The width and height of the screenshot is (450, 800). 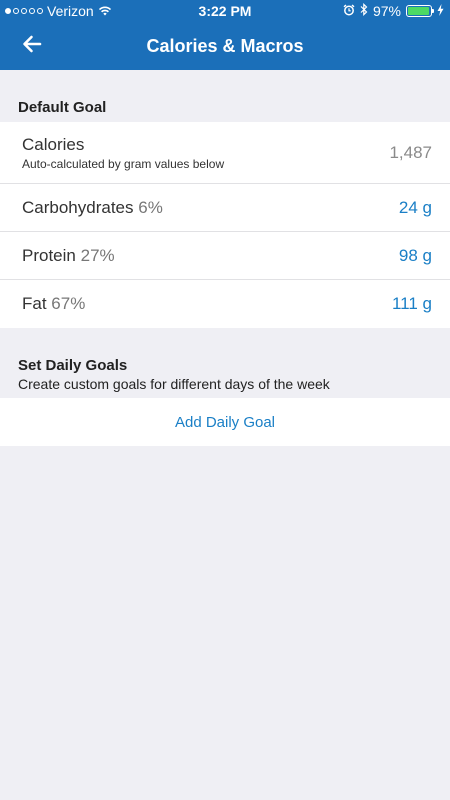 I want to click on navbar: Calories & Macros, so click(x=225, y=46).